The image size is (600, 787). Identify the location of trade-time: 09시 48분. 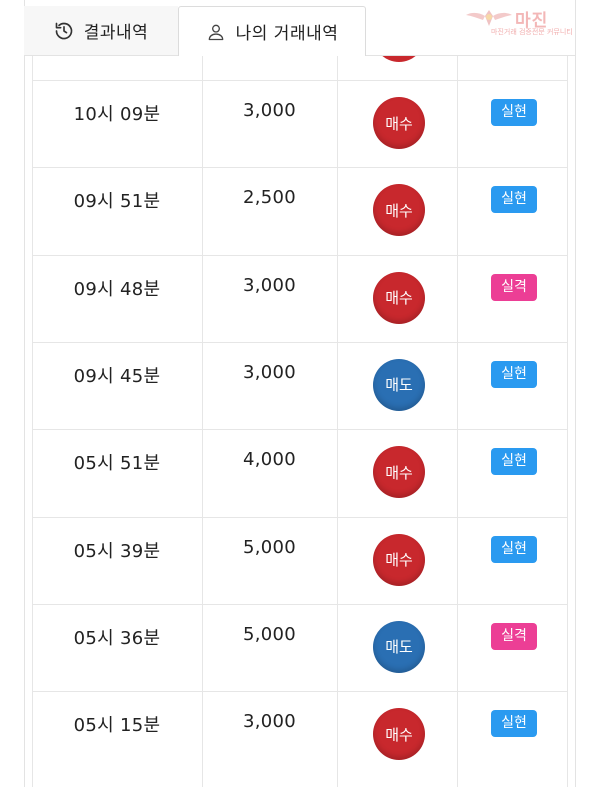
(117, 289).